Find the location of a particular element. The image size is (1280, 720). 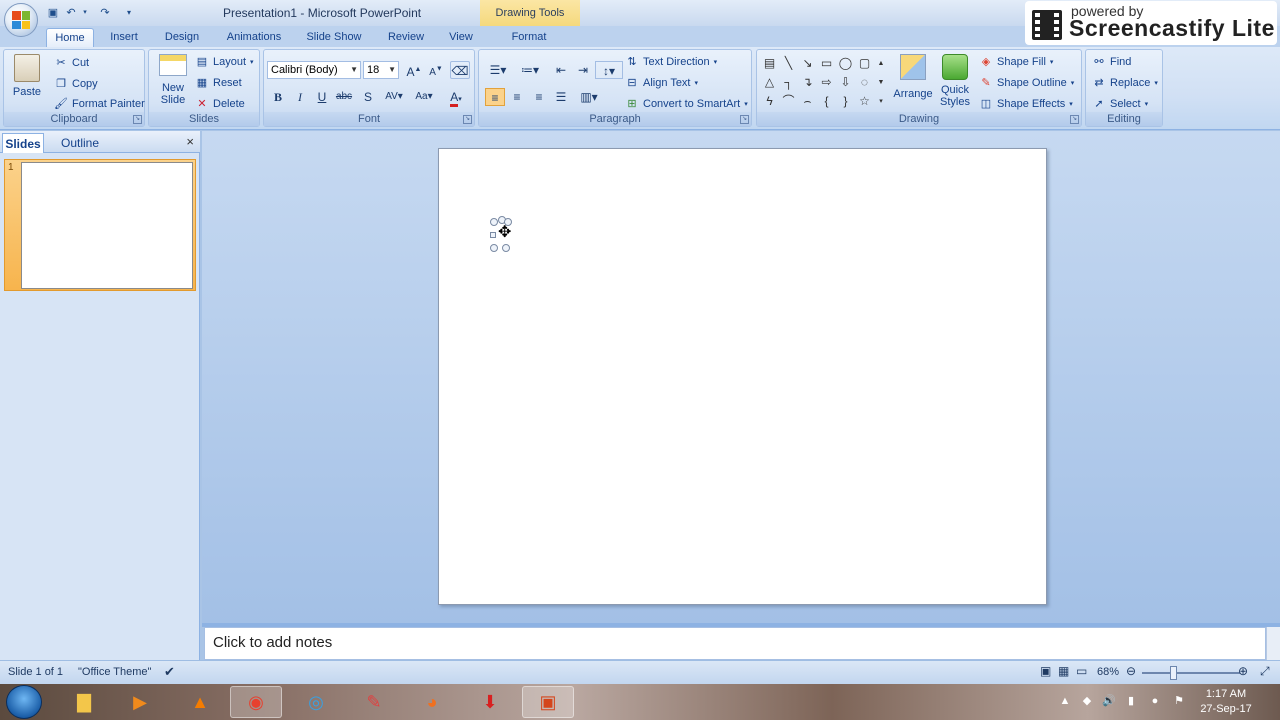

spell-check-icon: ✔ is located at coordinates (169, 672).